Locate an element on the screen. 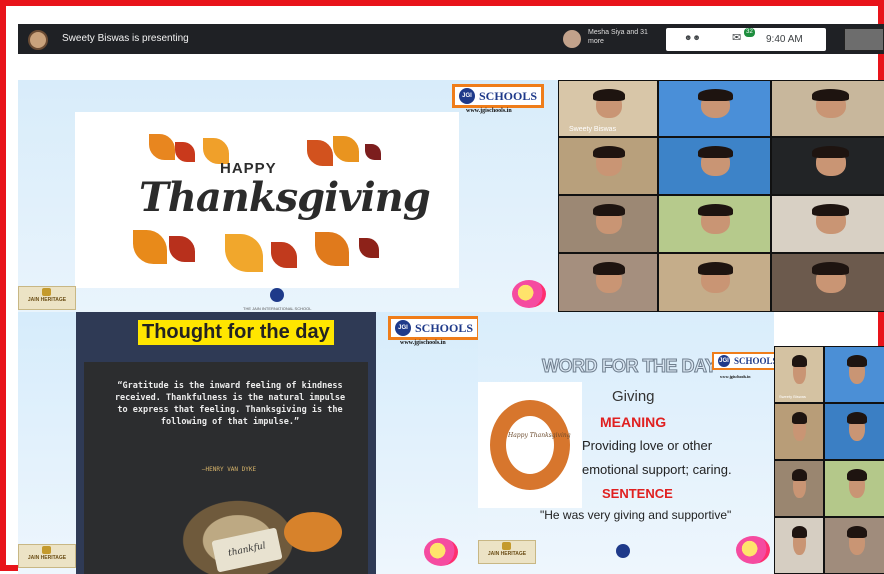 The height and width of the screenshot is (574, 884). example-sentence: "He was very giving and supportive" is located at coordinates (636, 515).